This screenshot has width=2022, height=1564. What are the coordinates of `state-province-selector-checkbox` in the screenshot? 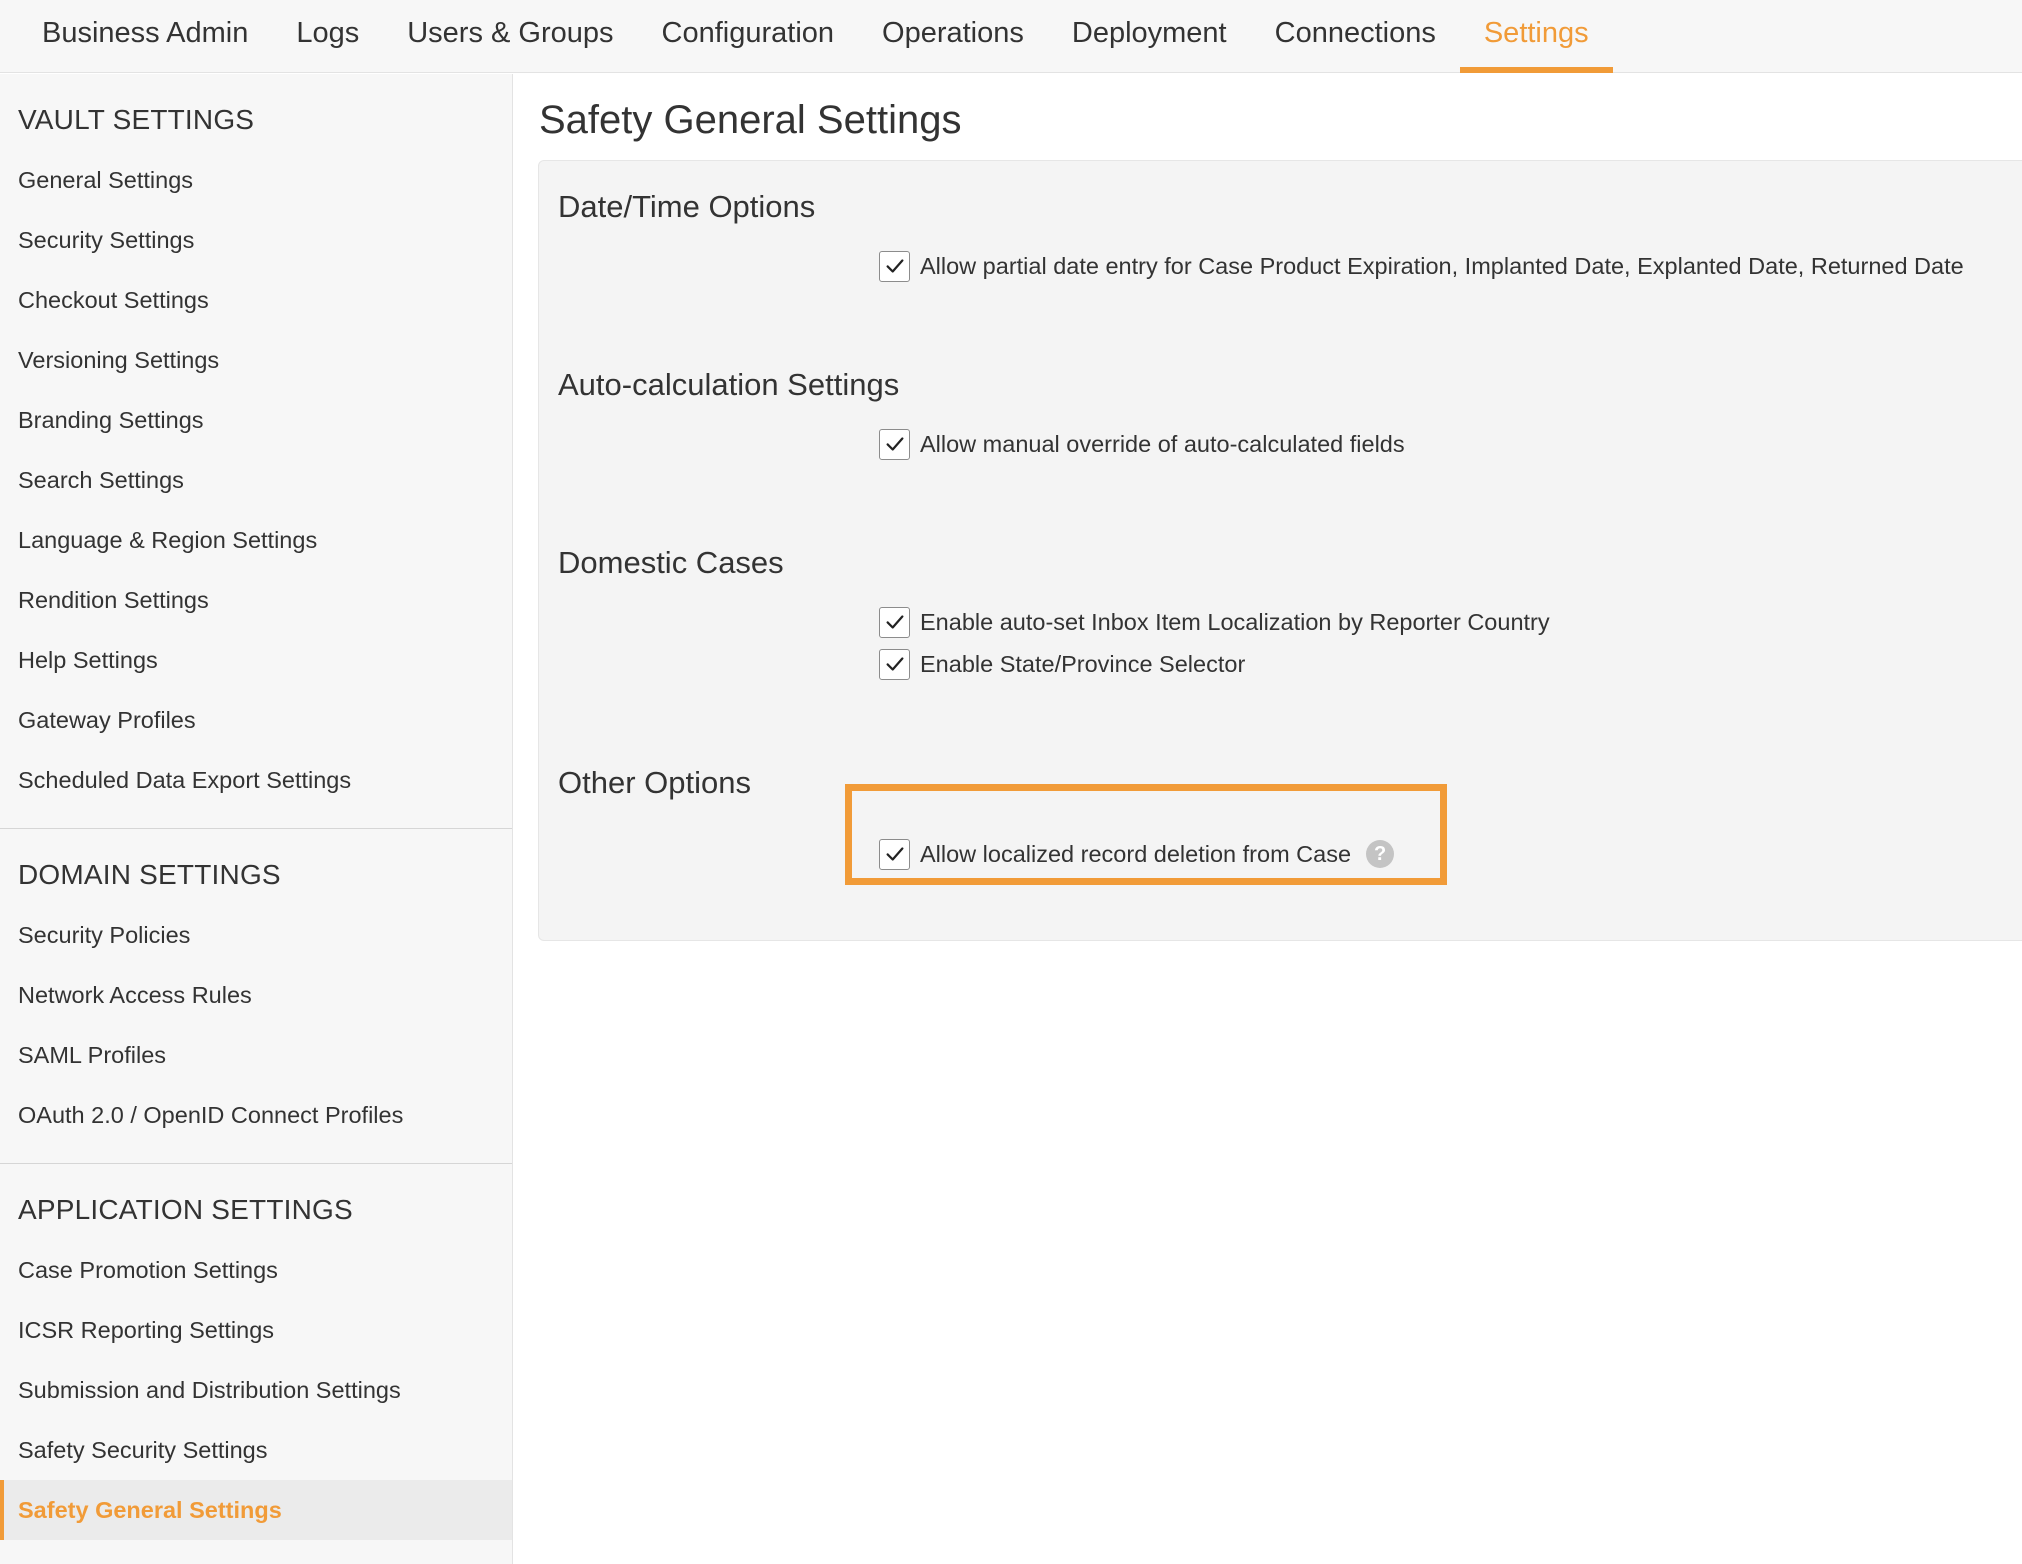 It's located at (894, 664).